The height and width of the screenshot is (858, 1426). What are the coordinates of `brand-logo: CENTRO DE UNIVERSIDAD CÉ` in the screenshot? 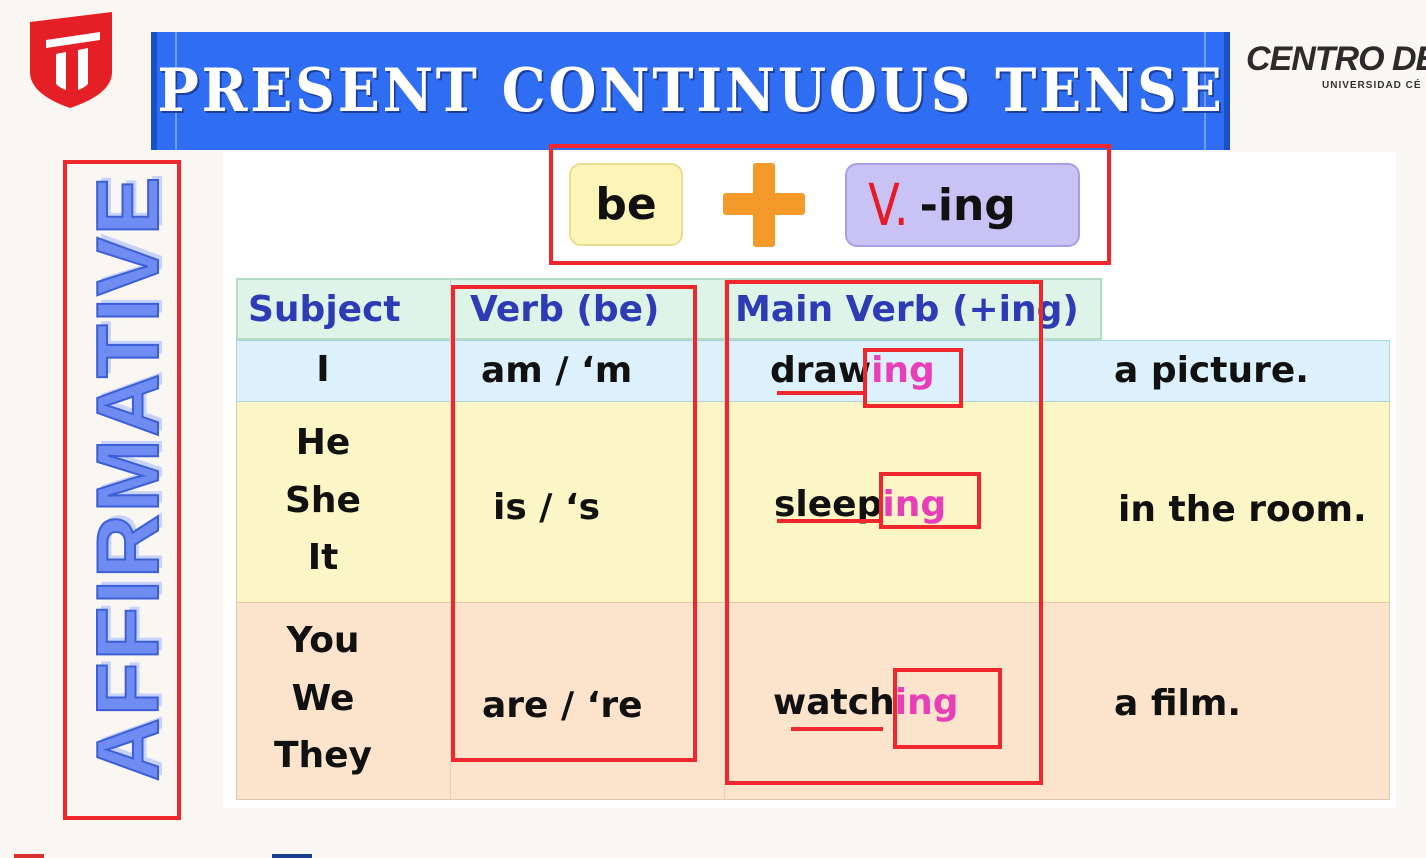 It's located at (1336, 70).